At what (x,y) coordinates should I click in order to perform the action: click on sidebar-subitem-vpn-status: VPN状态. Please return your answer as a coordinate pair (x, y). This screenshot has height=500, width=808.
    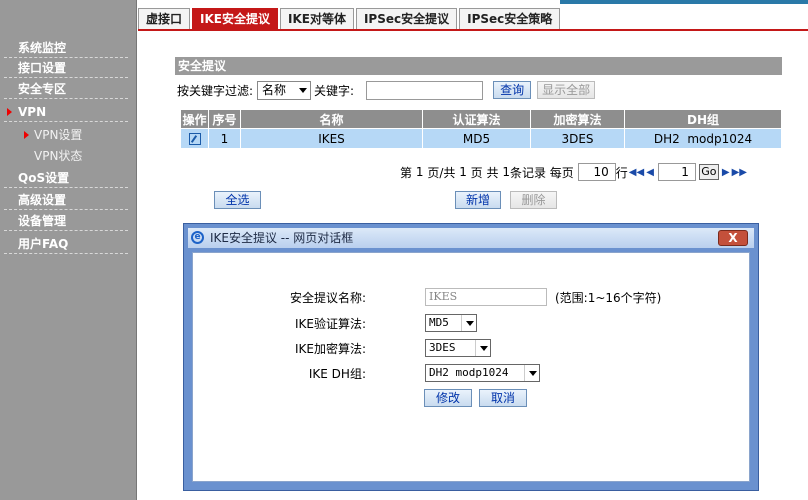
    Looking at the image, I should click on (66, 156).